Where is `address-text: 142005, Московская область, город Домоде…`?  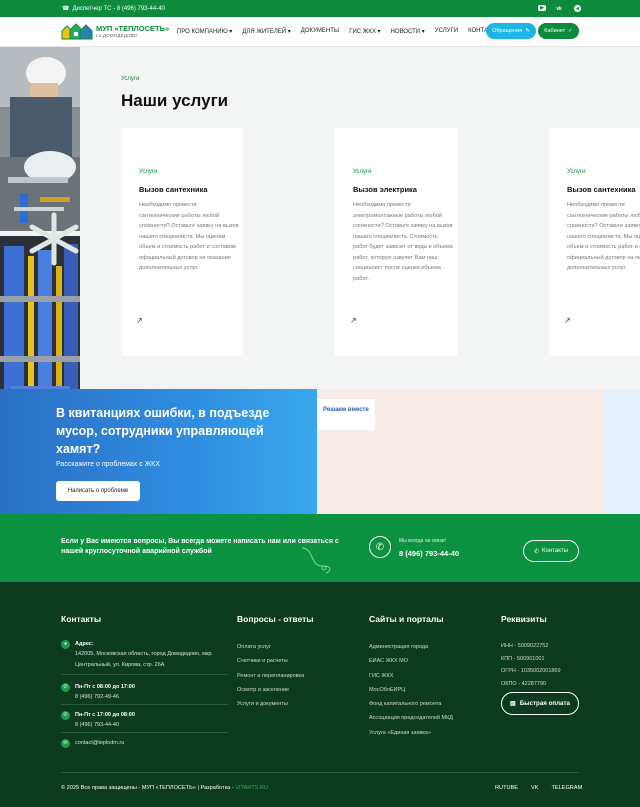
address-text: 142005, Московская область, город Домоде… is located at coordinates (144, 659).